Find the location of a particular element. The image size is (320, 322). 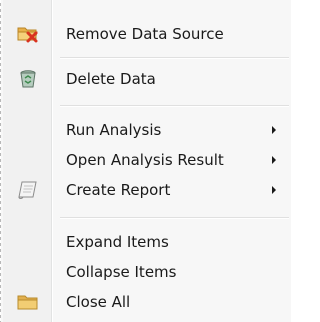

menu-item-run-analysis: Run Analysis is located at coordinates (146, 130).